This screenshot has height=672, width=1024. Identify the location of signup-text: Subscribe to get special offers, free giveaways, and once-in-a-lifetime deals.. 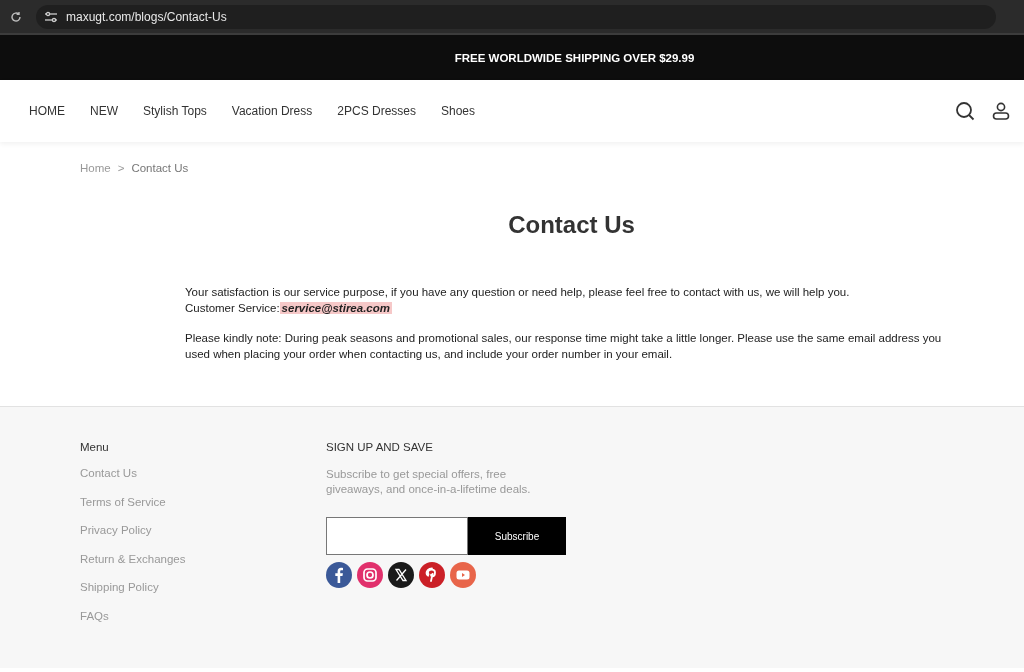
(429, 482).